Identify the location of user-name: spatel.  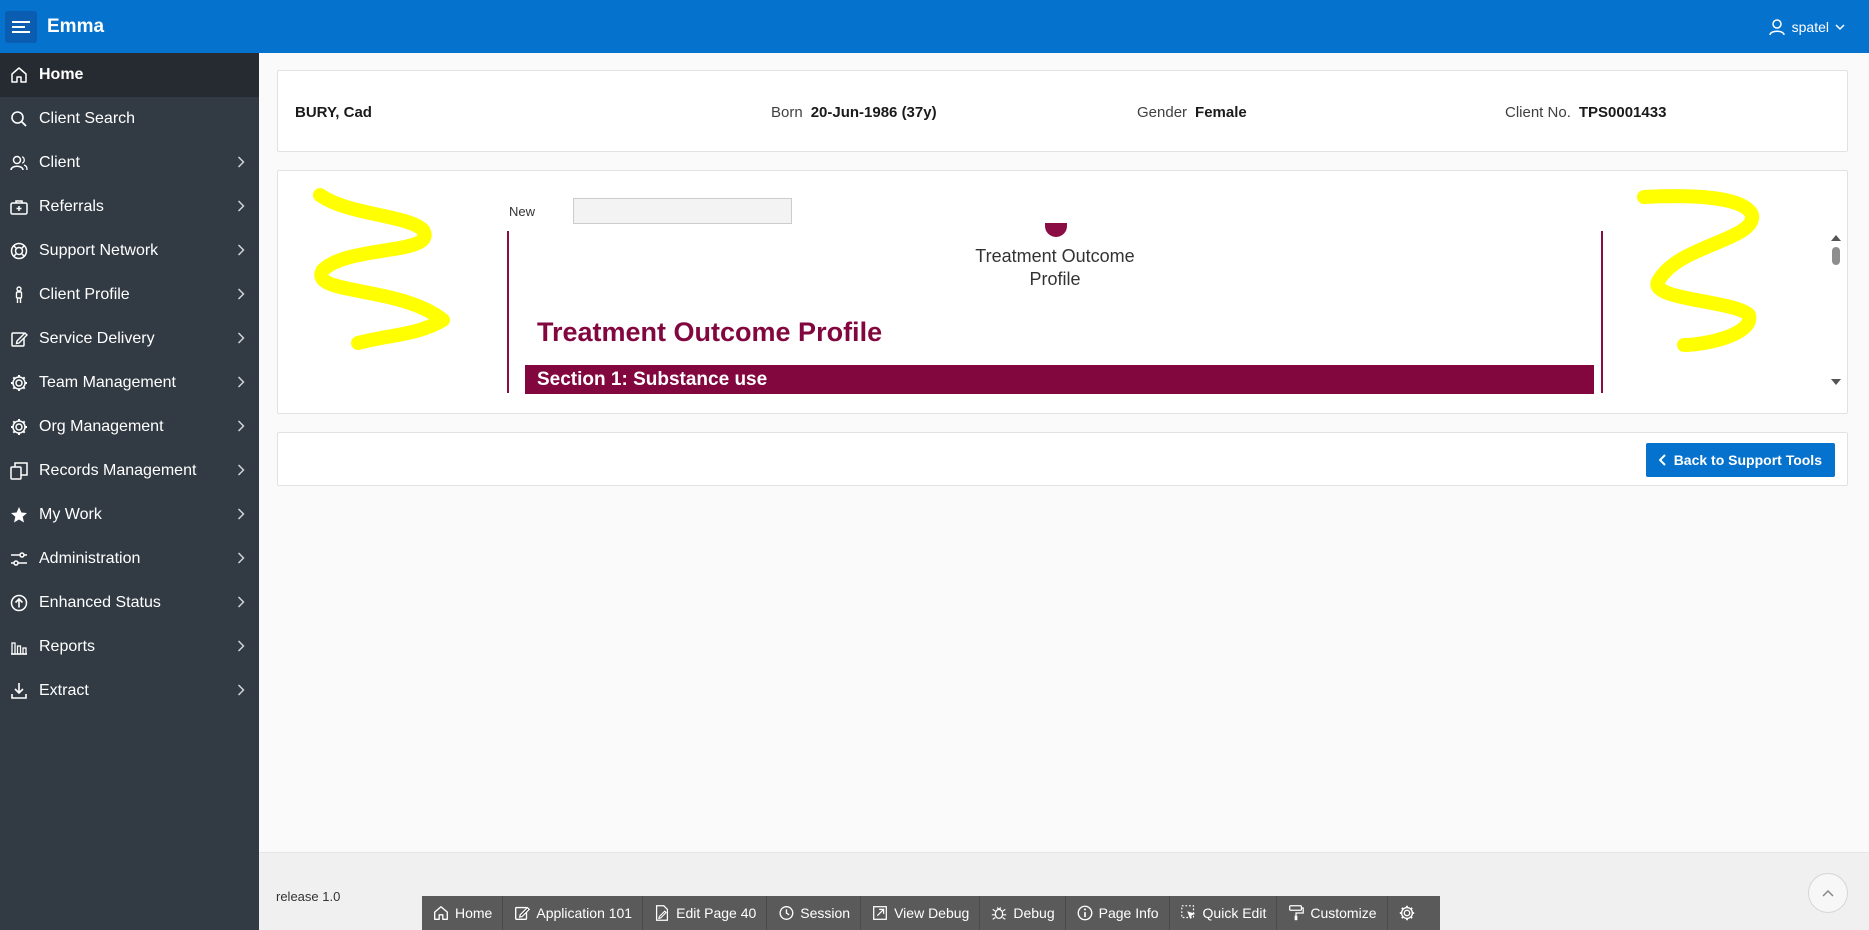
(1810, 26).